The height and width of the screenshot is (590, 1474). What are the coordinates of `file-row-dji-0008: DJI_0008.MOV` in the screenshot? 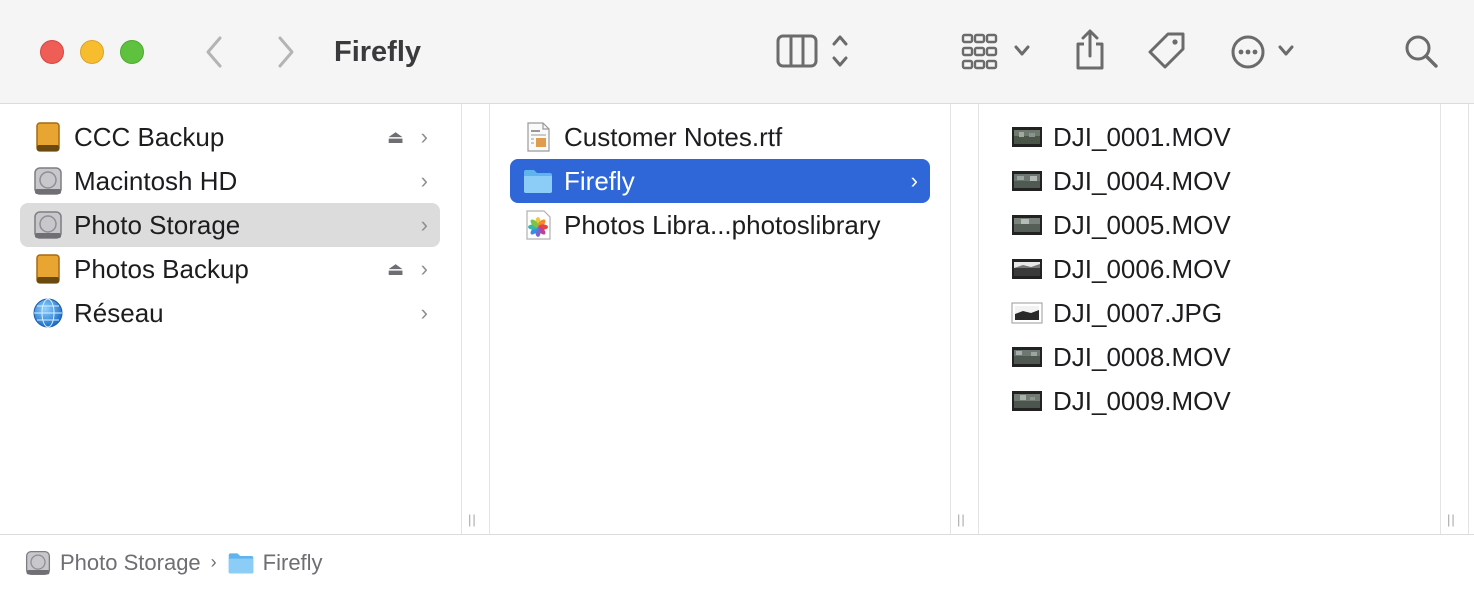 It's located at (1209, 357).